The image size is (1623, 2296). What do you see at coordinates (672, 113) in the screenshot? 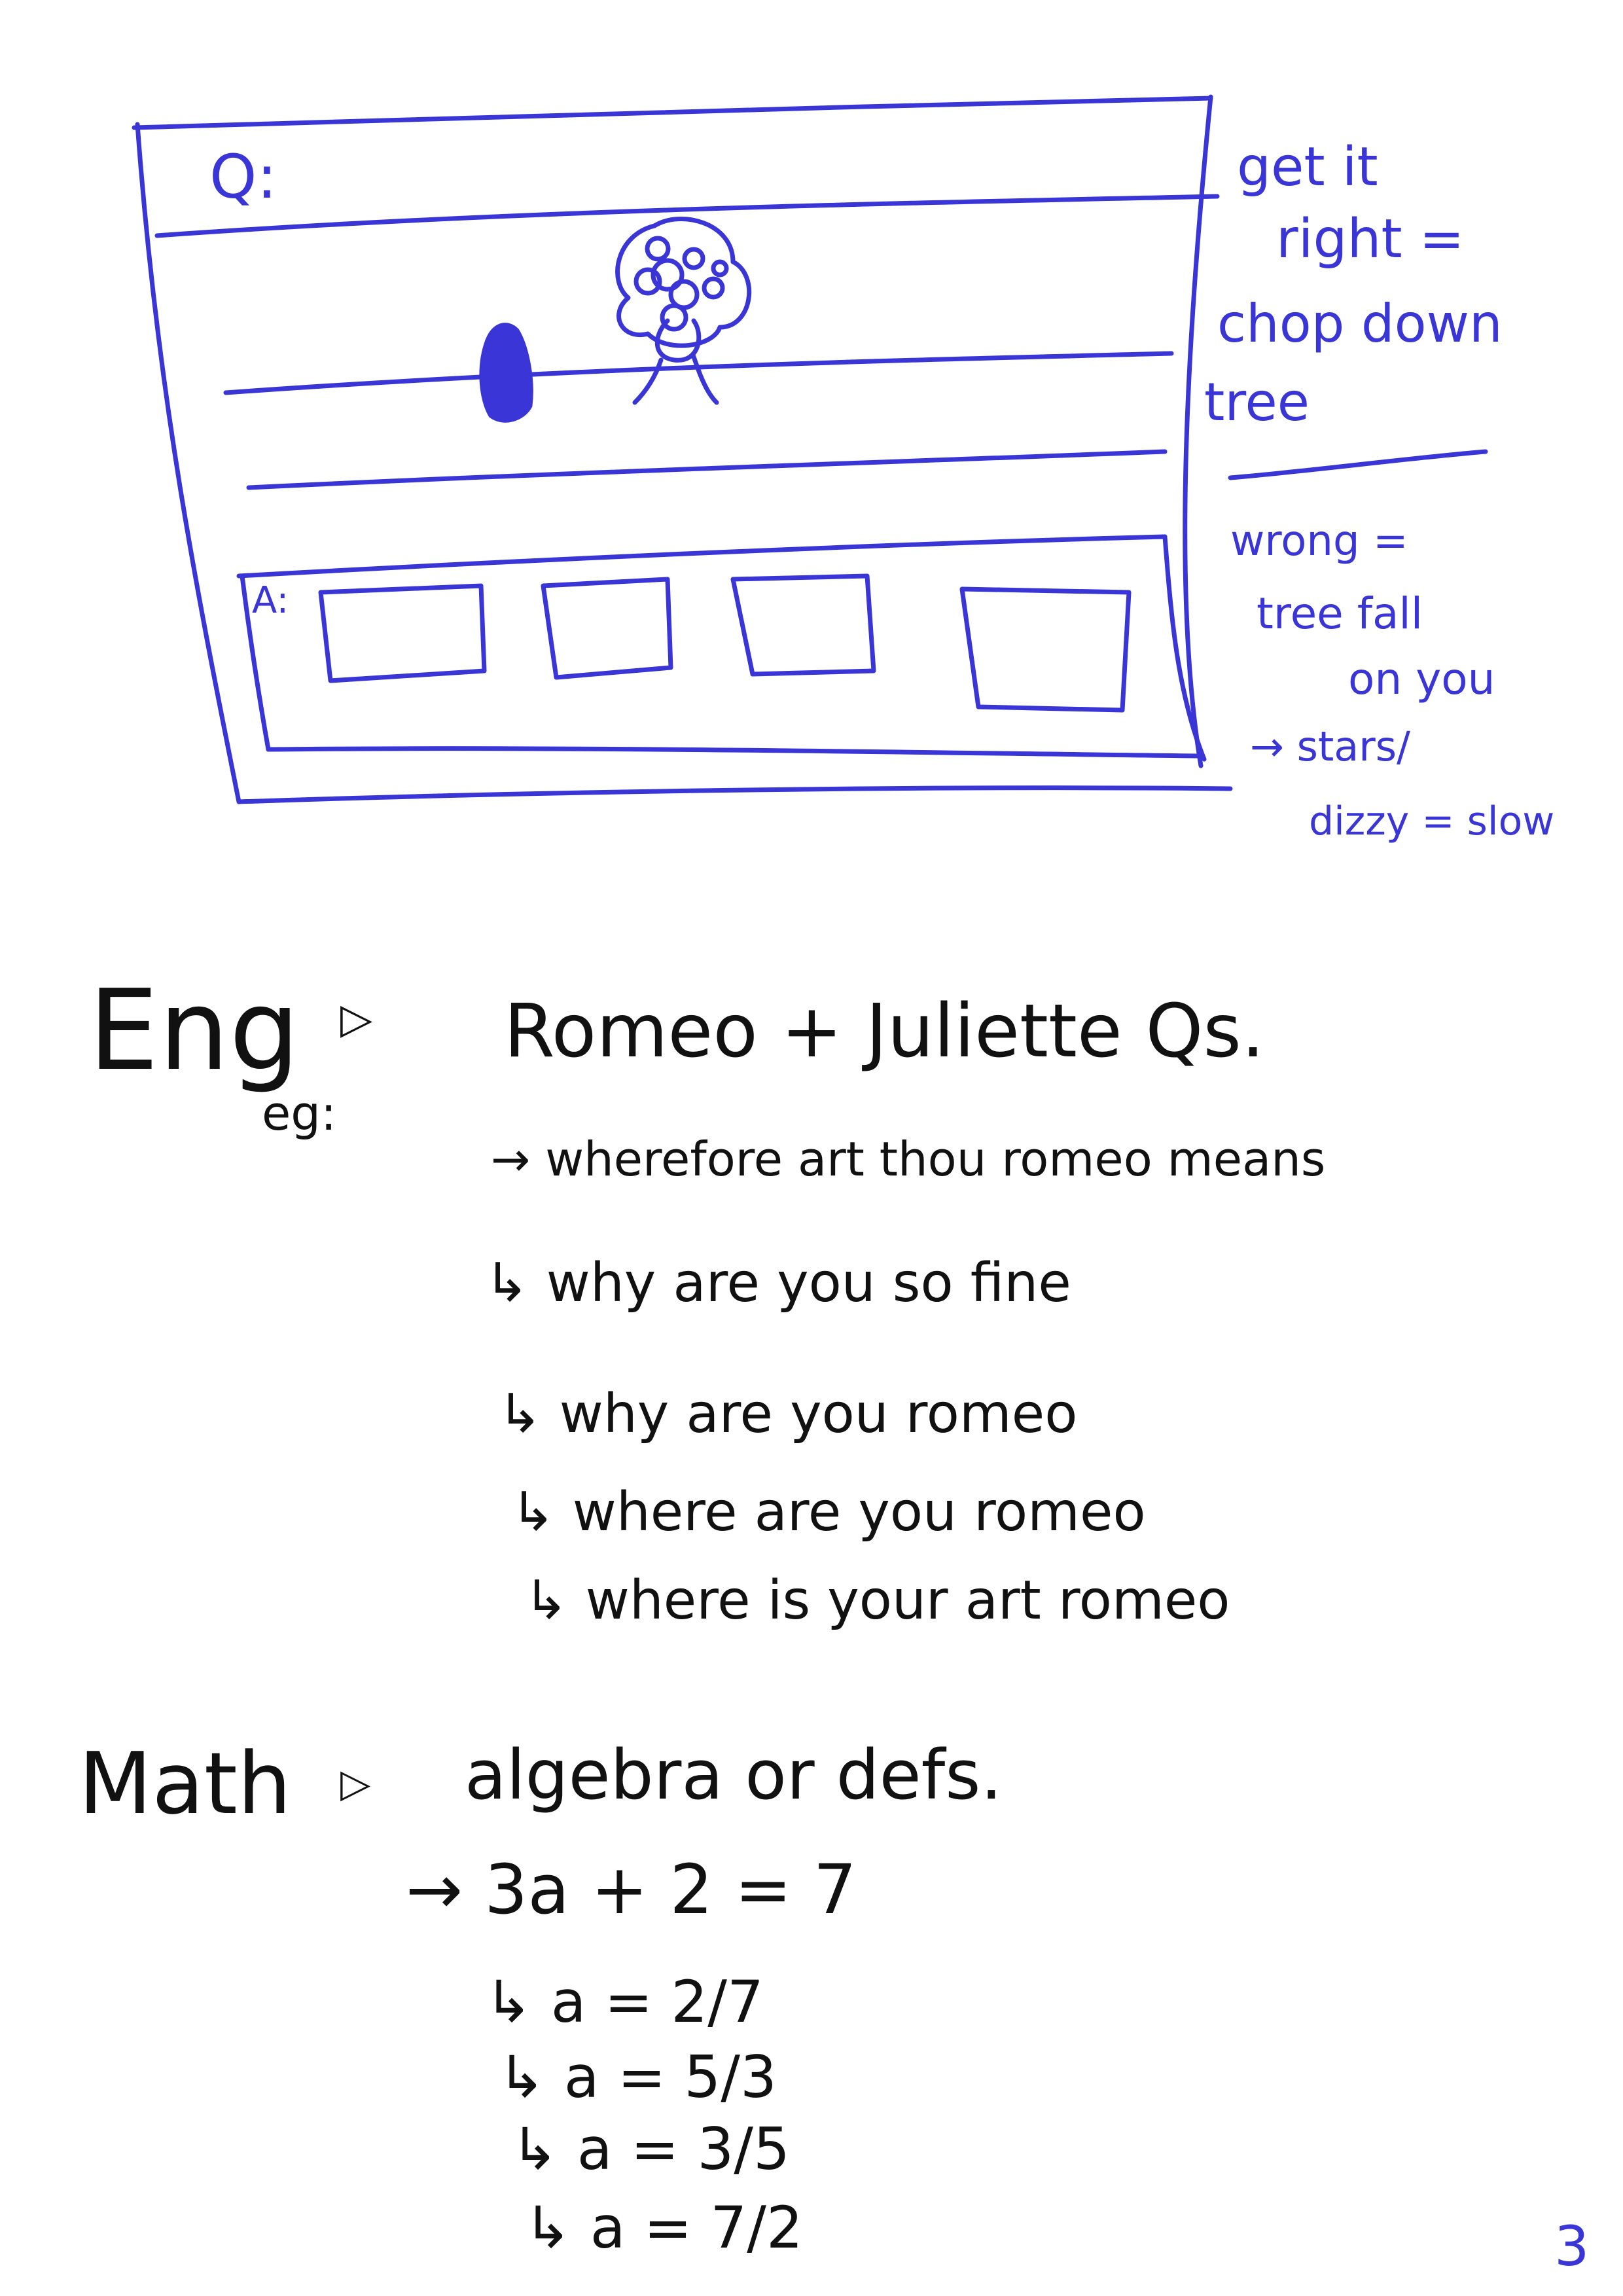
I see `frame-top-edge` at bounding box center [672, 113].